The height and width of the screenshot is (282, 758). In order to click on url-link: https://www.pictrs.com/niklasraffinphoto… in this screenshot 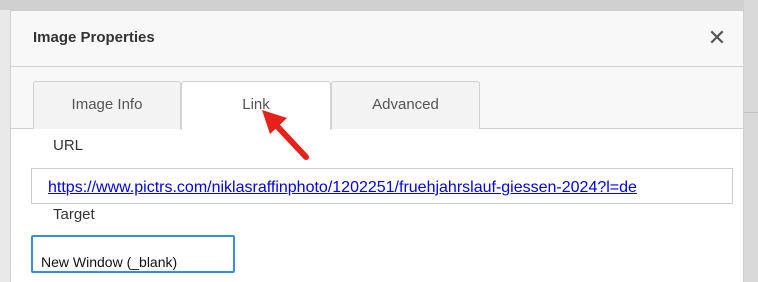, I will do `click(342, 188)`.